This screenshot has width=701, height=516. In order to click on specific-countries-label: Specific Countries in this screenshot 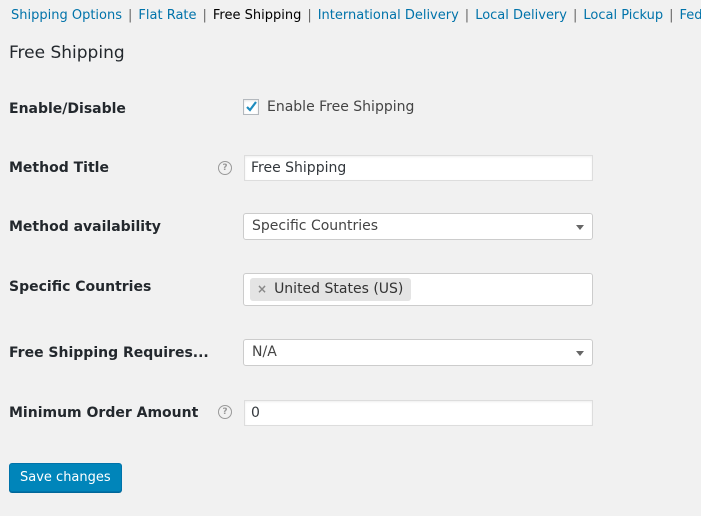, I will do `click(80, 287)`.